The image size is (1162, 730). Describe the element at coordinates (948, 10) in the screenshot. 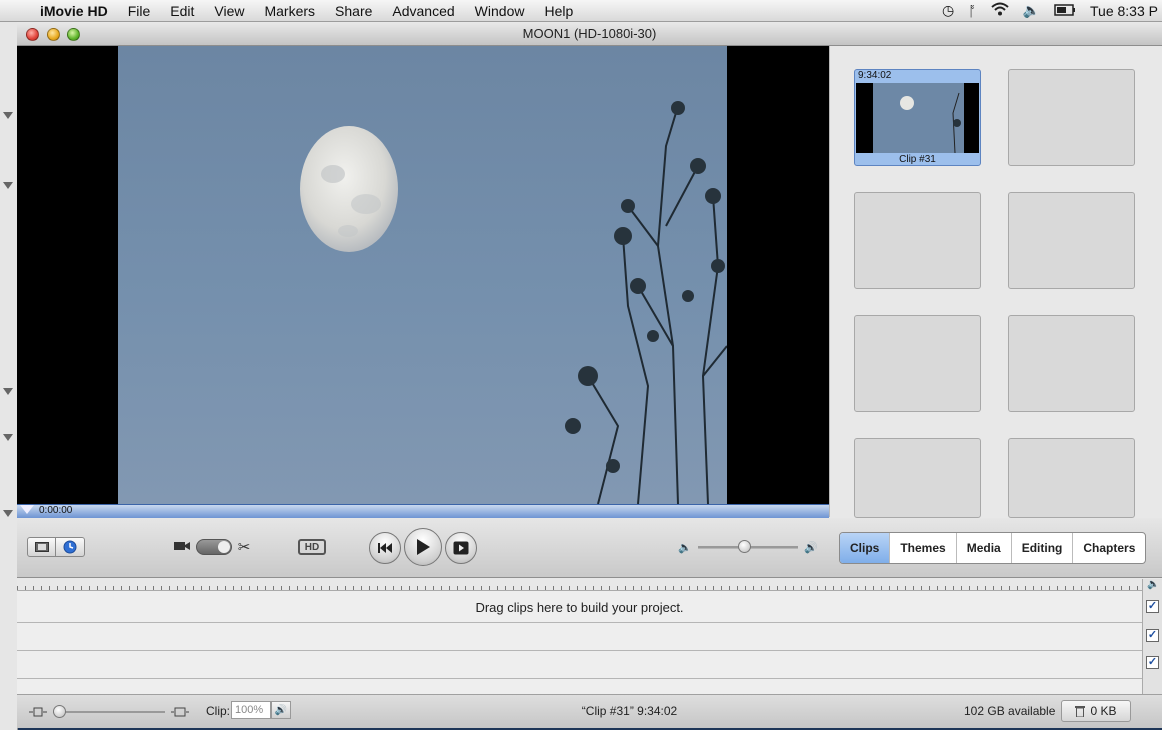

I see `time-machine-icon: ◷` at that location.